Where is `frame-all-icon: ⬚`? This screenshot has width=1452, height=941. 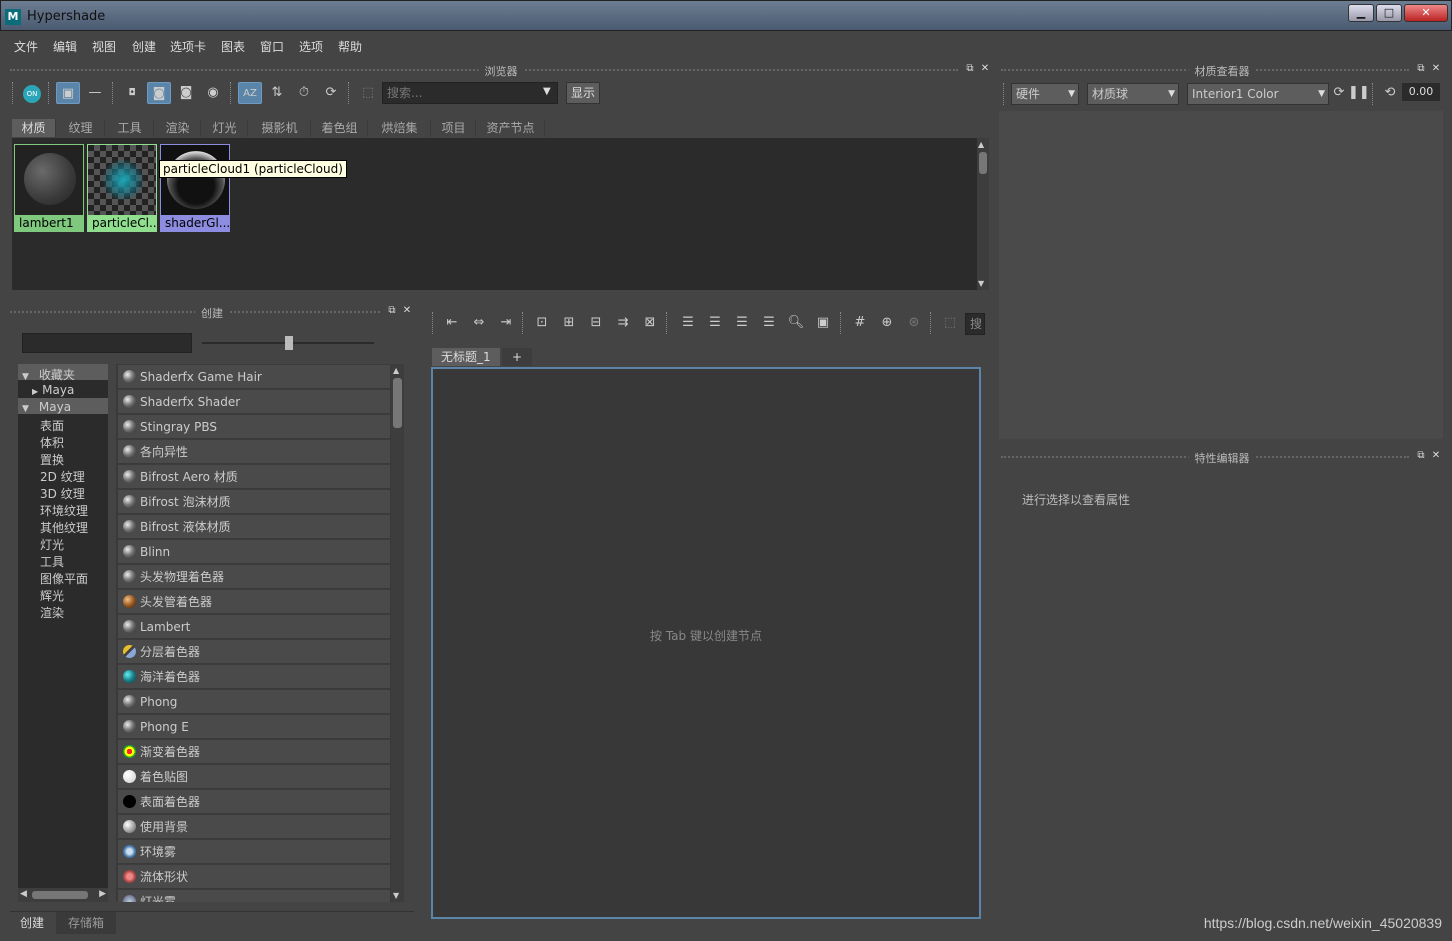 frame-all-icon: ⬚ is located at coordinates (950, 323).